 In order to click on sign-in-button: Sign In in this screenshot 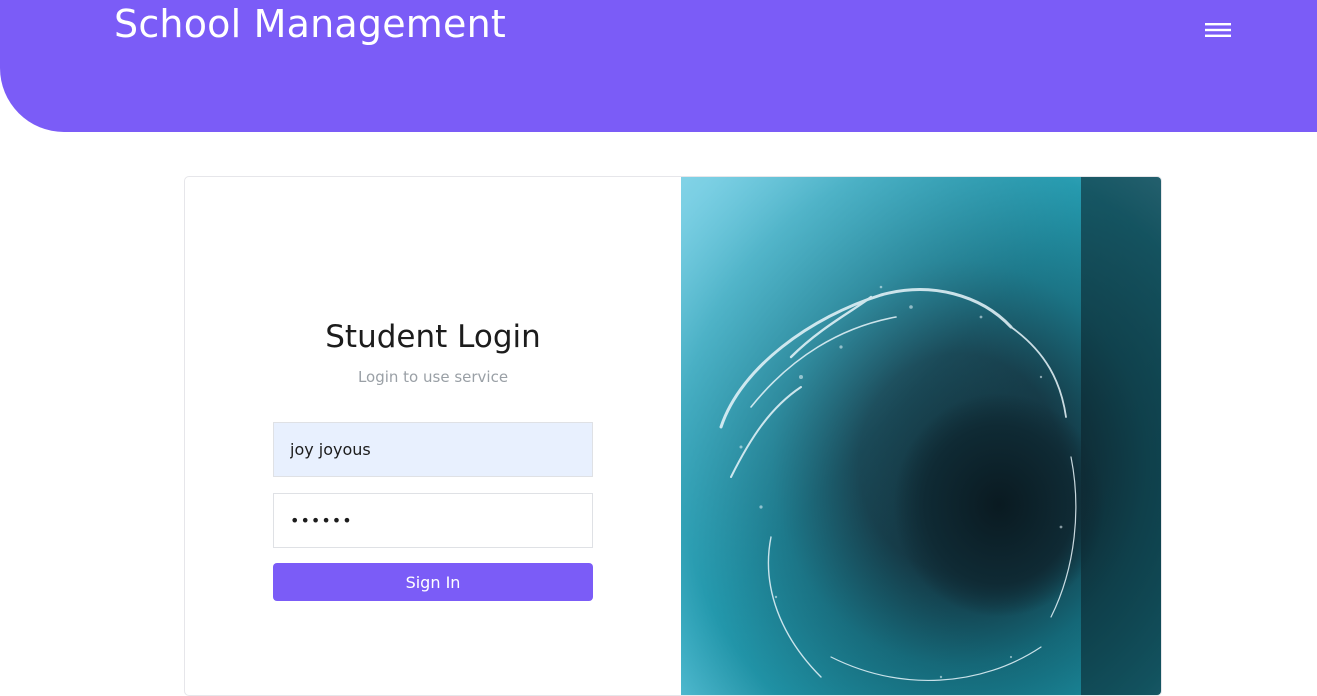, I will do `click(433, 582)`.